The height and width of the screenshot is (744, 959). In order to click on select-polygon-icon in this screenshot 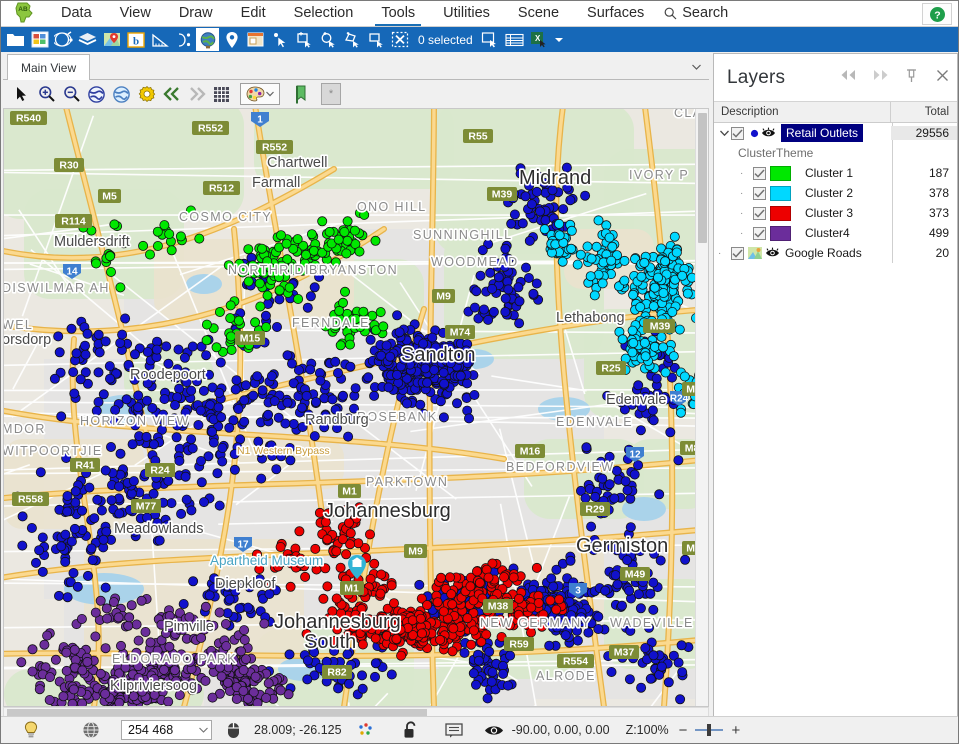, I will do `click(351, 39)`.